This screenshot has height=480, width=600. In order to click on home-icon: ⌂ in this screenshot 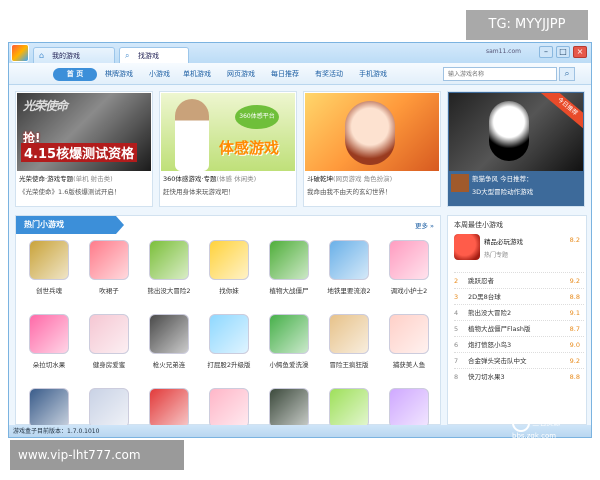, I will do `click(42, 55)`.